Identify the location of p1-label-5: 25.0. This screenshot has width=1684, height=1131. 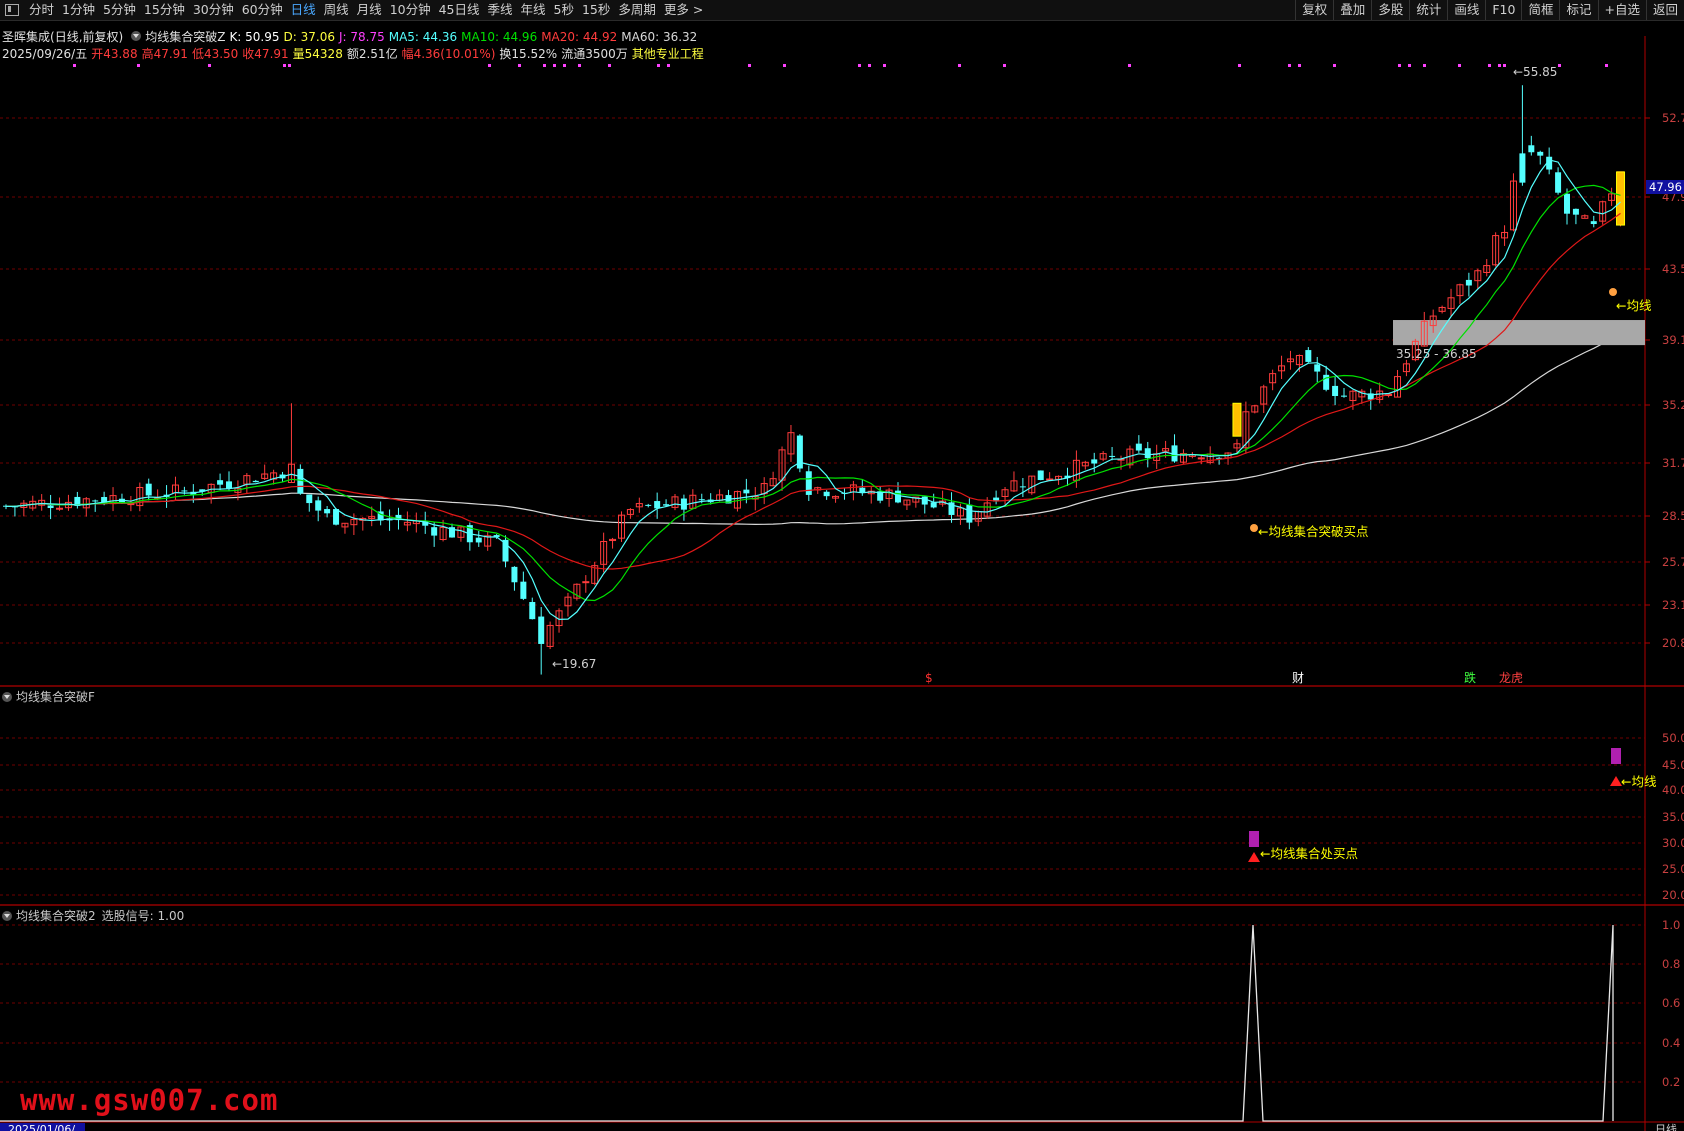
(1673, 869).